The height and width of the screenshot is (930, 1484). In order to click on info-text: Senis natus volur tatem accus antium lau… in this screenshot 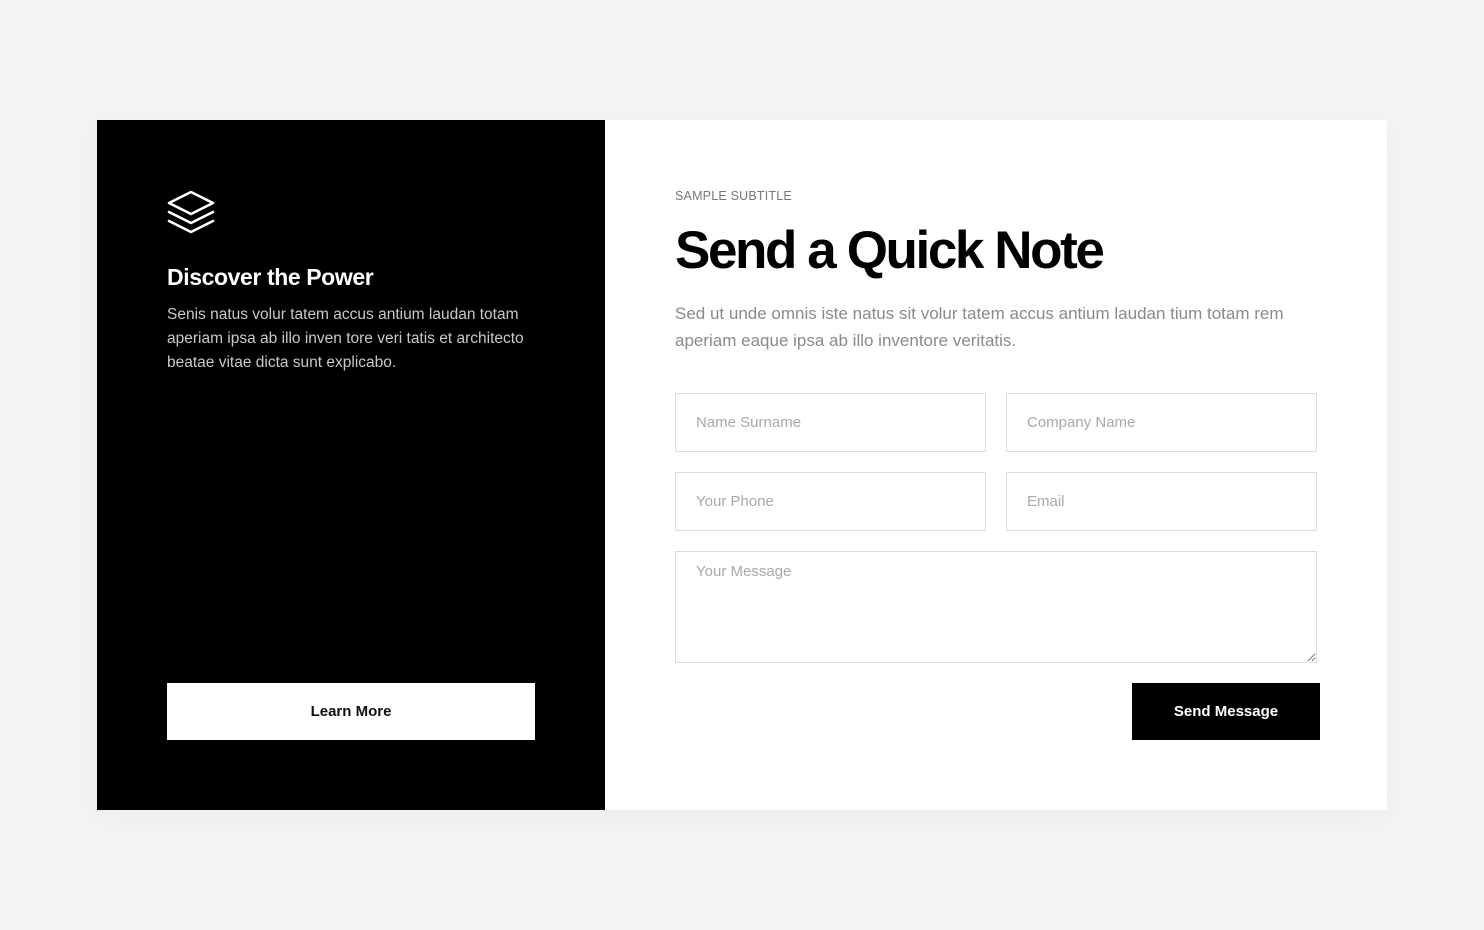, I will do `click(345, 338)`.